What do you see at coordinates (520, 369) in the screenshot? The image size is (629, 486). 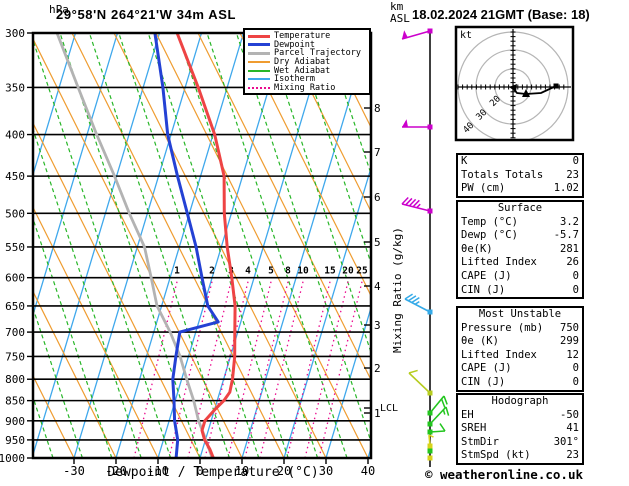 I see `stats-row: CAPE (J) 0` at bounding box center [520, 369].